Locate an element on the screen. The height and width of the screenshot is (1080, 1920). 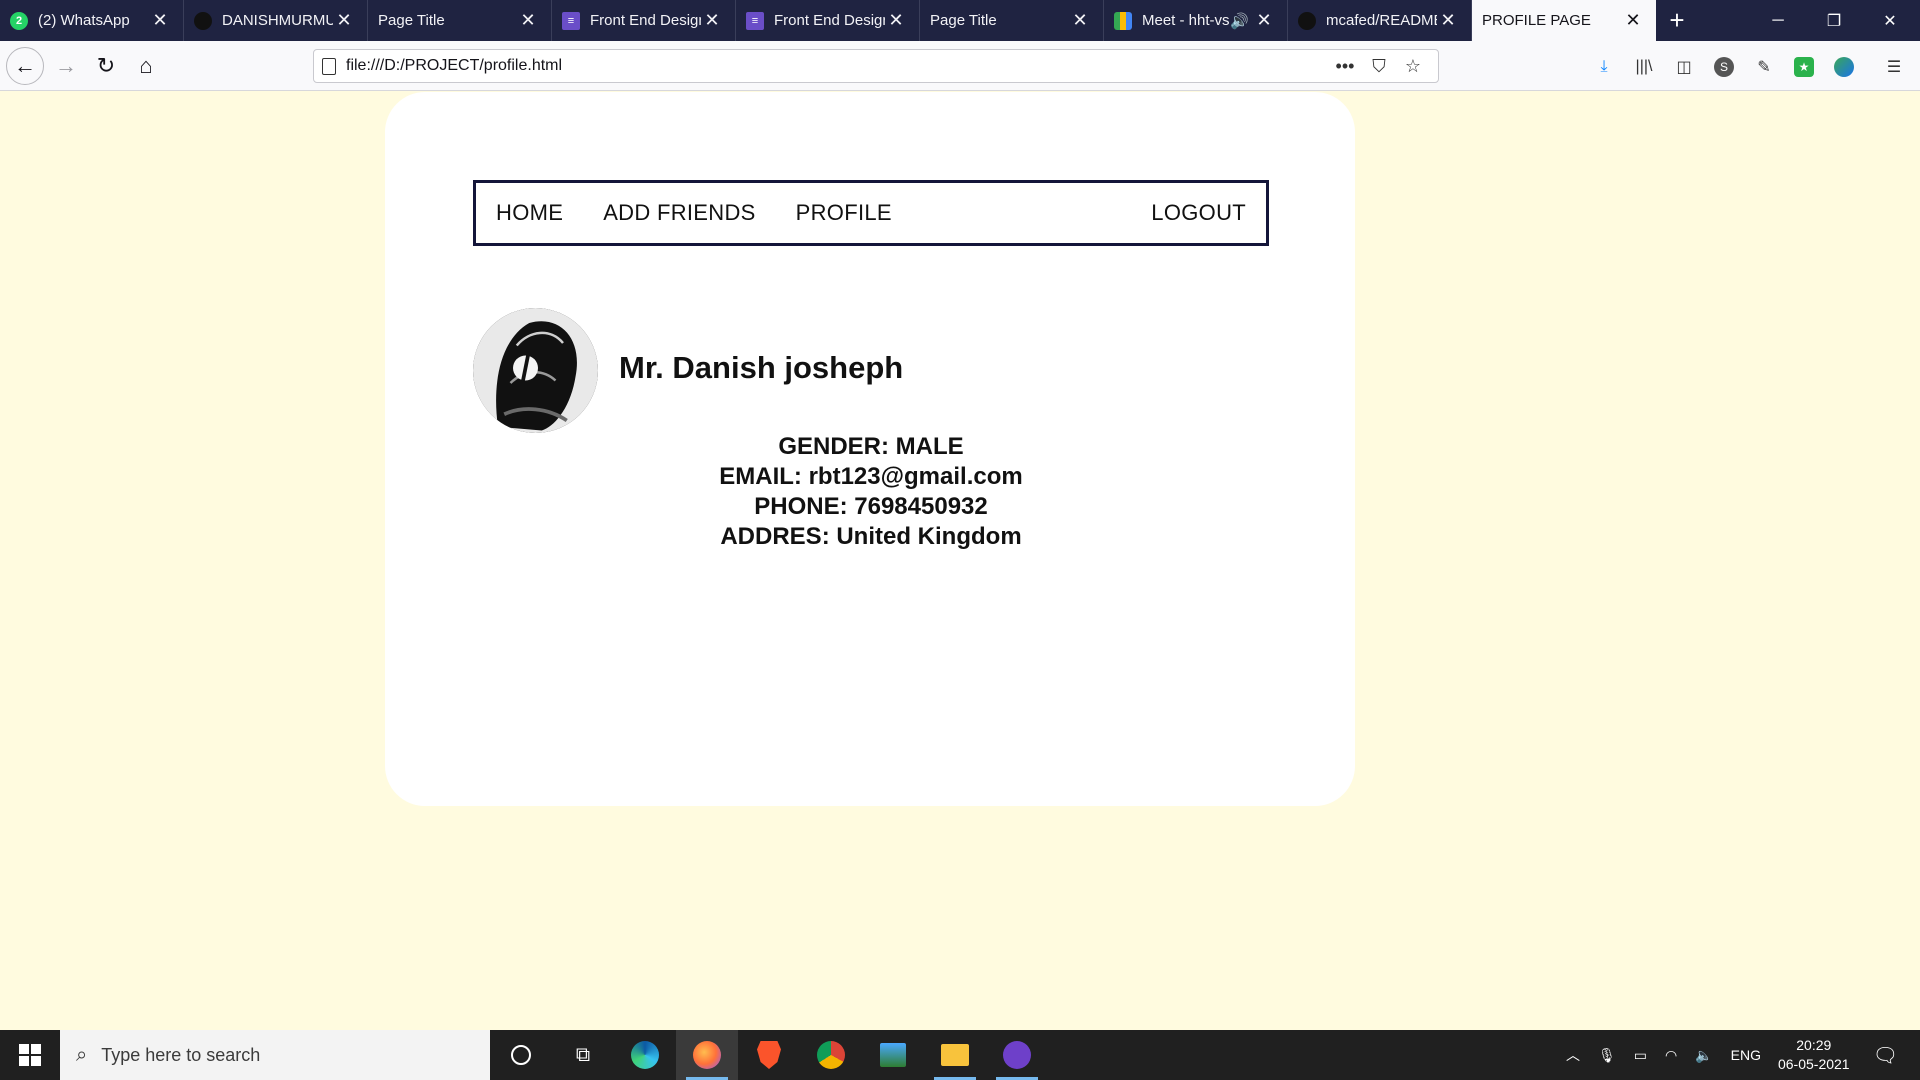
firefox-icon is located at coordinates (707, 1055).